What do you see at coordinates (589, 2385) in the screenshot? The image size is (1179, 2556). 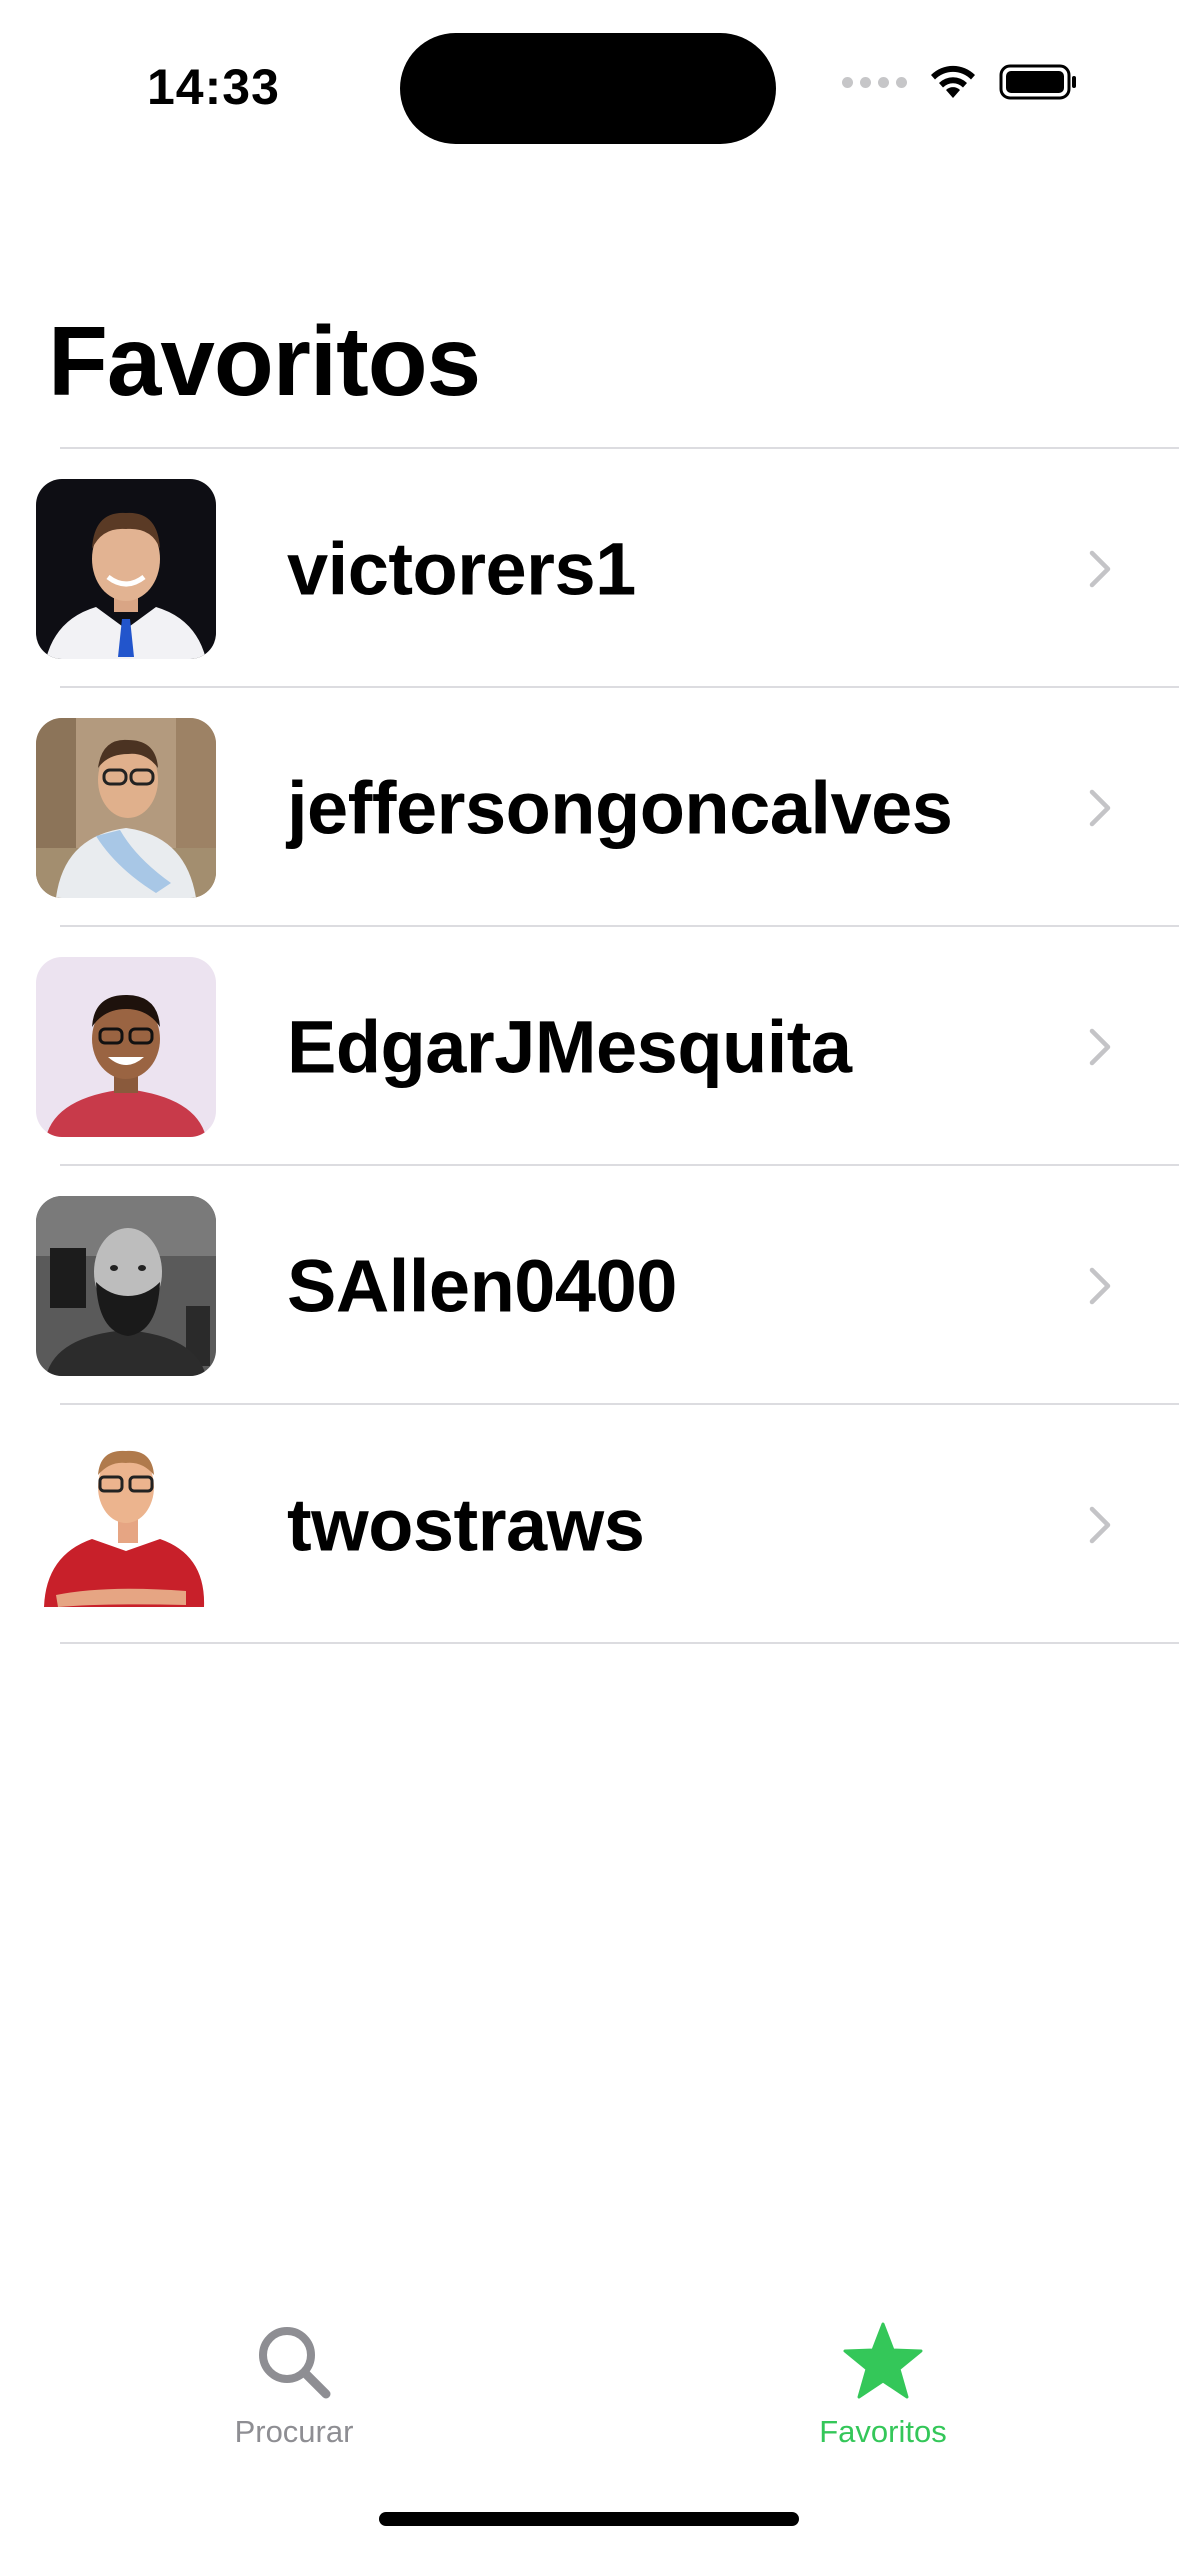 I see `tab-bar: Procurar Favoritos` at bounding box center [589, 2385].